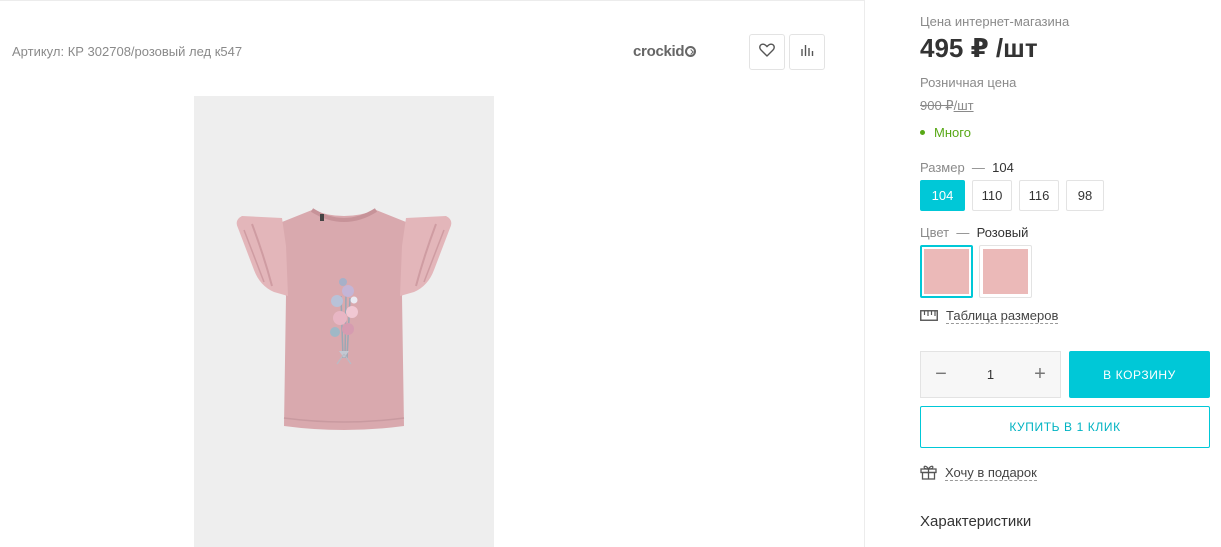  What do you see at coordinates (1002, 316) in the screenshot?
I see `size-table-link-text: Таблица размеров` at bounding box center [1002, 316].